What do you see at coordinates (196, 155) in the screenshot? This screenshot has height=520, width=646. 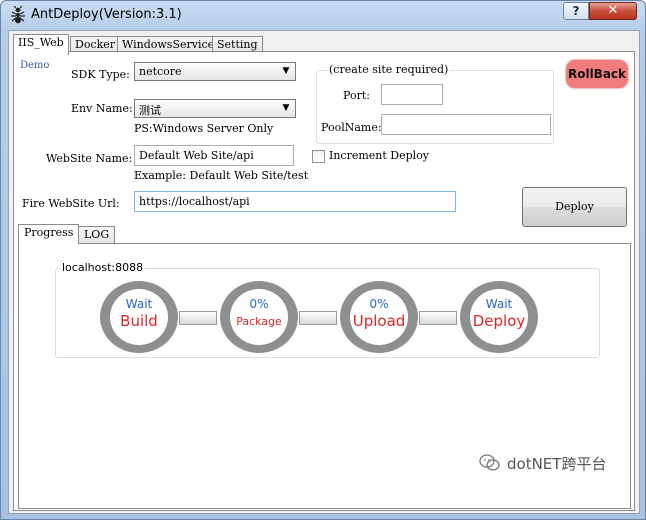 I see `website-name-value: Default Web Site/api` at bounding box center [196, 155].